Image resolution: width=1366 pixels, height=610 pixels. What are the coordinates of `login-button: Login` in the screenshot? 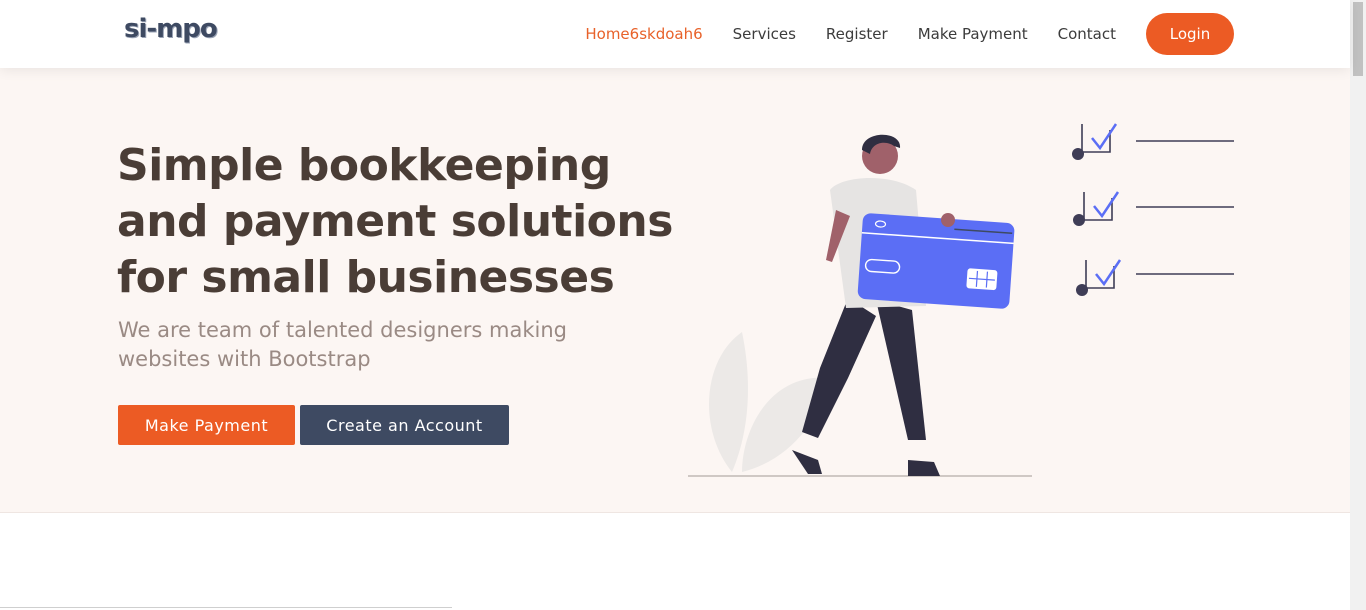 It's located at (1190, 34).